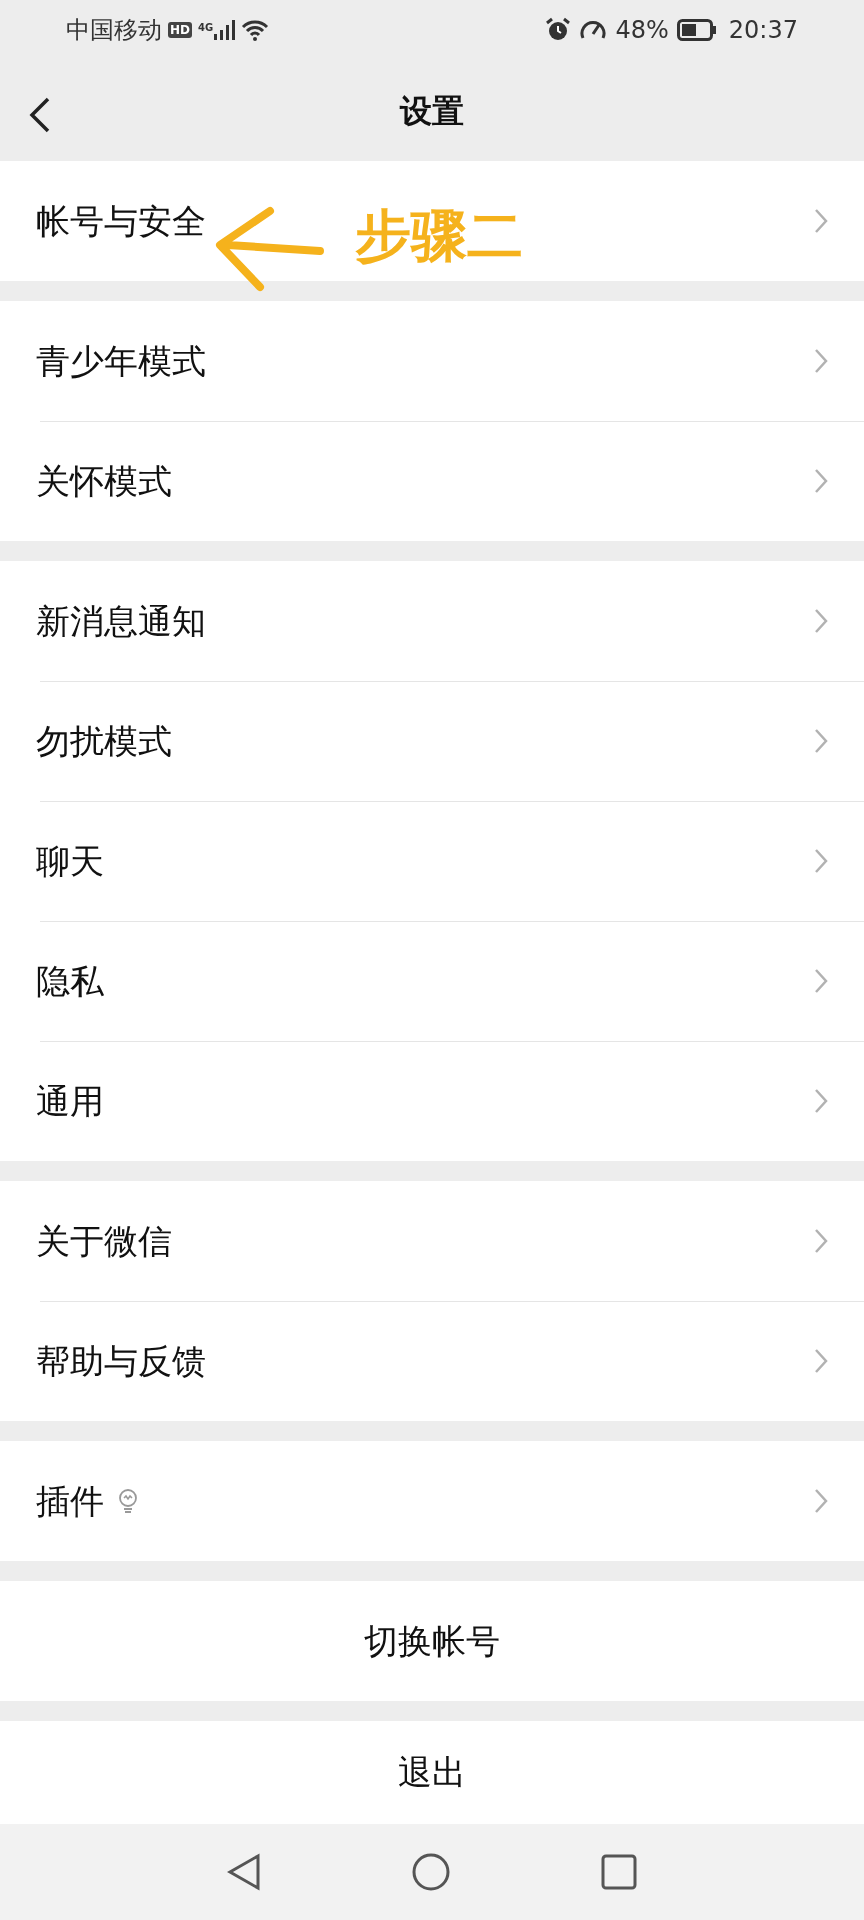 The width and height of the screenshot is (864, 1920). What do you see at coordinates (70, 1501) in the screenshot?
I see `settings-item-label: 插件` at bounding box center [70, 1501].